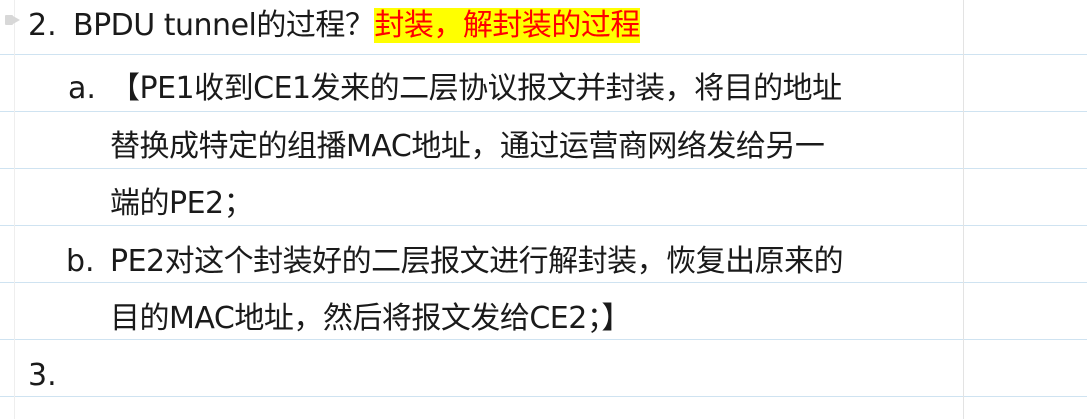 The height and width of the screenshot is (419, 1087). What do you see at coordinates (467, 146) in the screenshot?
I see `list-item-line: 替换成特定的组播MAC地址，通过运营商网络发给另一` at bounding box center [467, 146].